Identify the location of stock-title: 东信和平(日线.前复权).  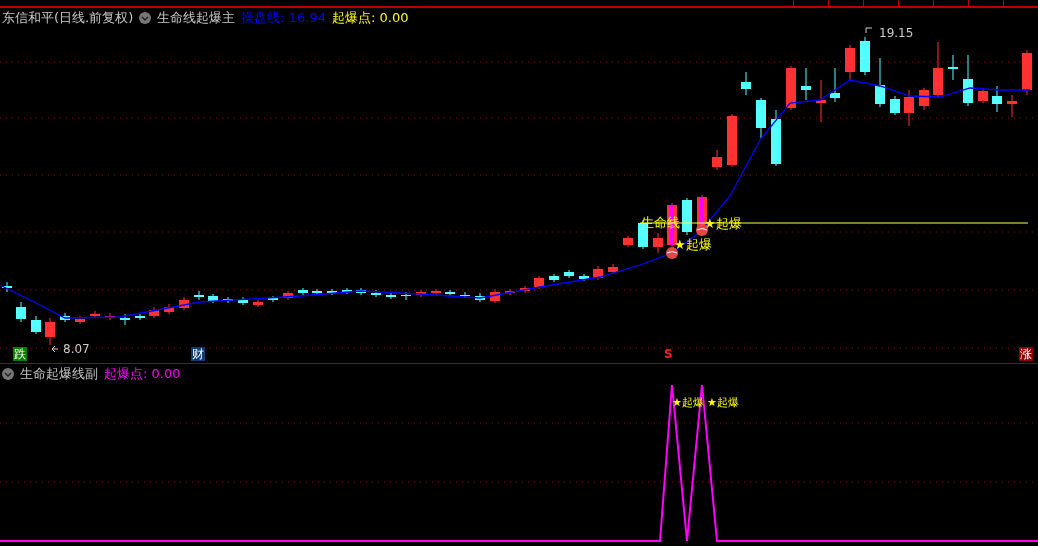
(68, 17).